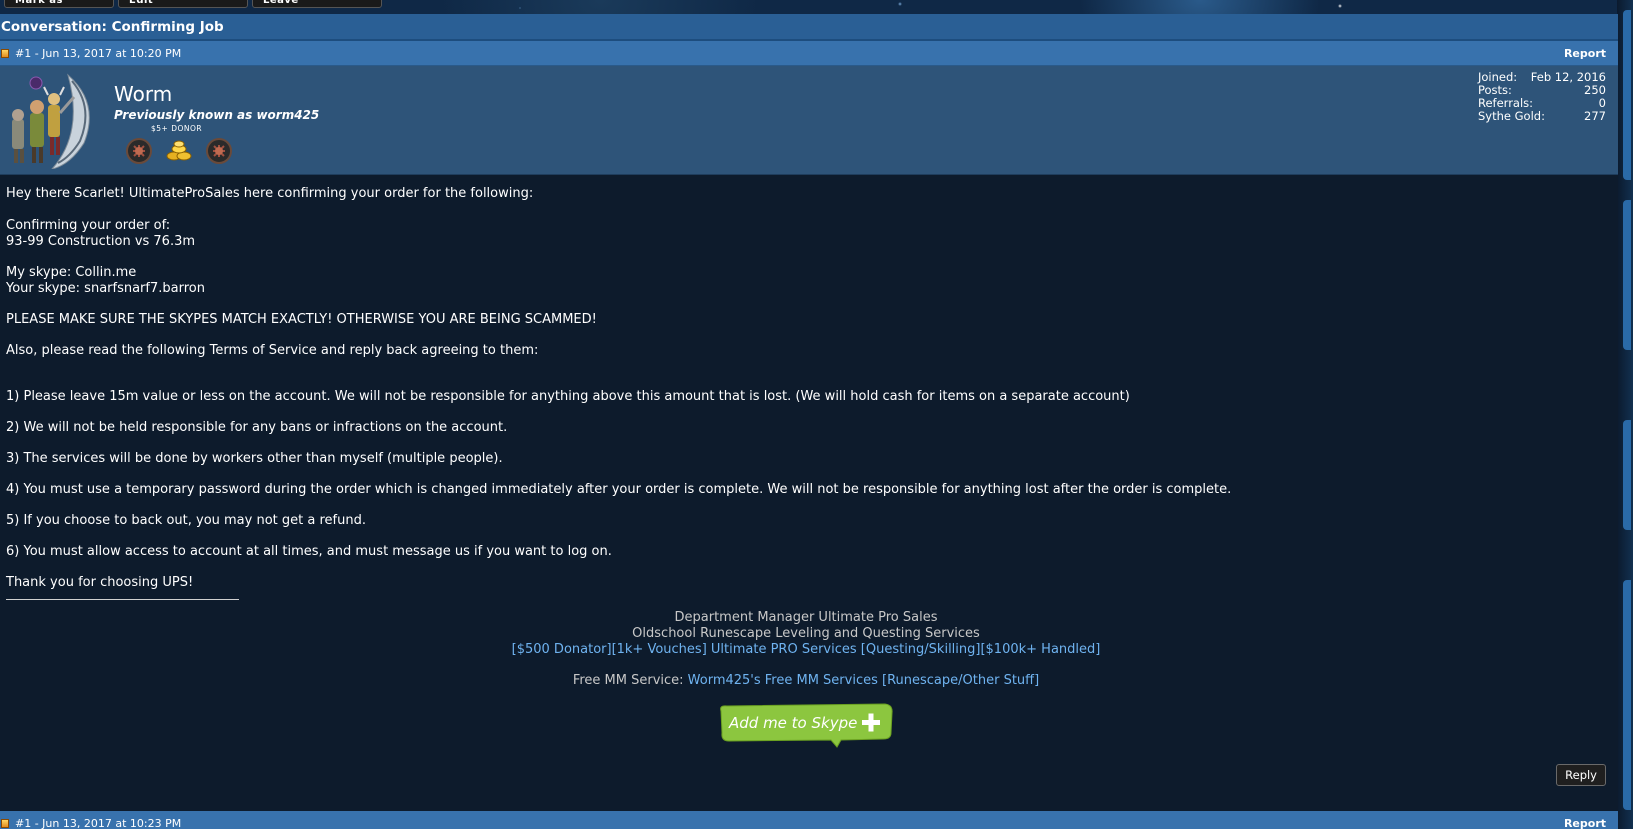 This screenshot has height=829, width=1633. What do you see at coordinates (809, 820) in the screenshot?
I see `post-header: #1 - Jun 13, 2017 at 10:23 PM Report` at bounding box center [809, 820].